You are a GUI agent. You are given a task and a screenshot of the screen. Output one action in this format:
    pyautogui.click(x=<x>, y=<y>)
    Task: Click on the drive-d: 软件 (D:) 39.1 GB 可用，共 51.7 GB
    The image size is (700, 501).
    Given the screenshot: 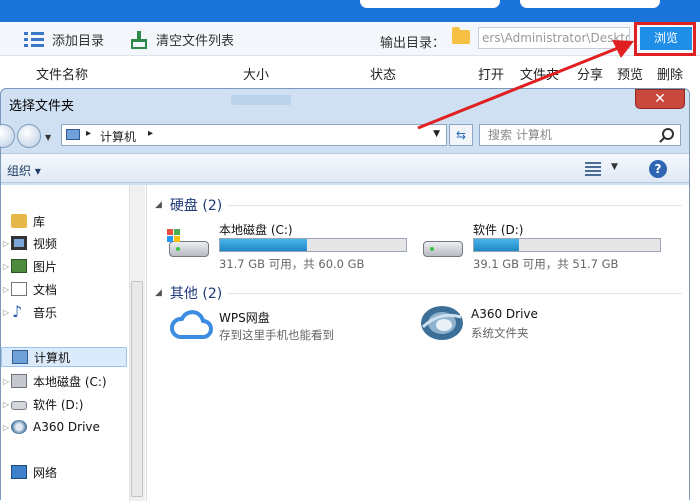 What is the action you would take?
    pyautogui.click(x=546, y=246)
    